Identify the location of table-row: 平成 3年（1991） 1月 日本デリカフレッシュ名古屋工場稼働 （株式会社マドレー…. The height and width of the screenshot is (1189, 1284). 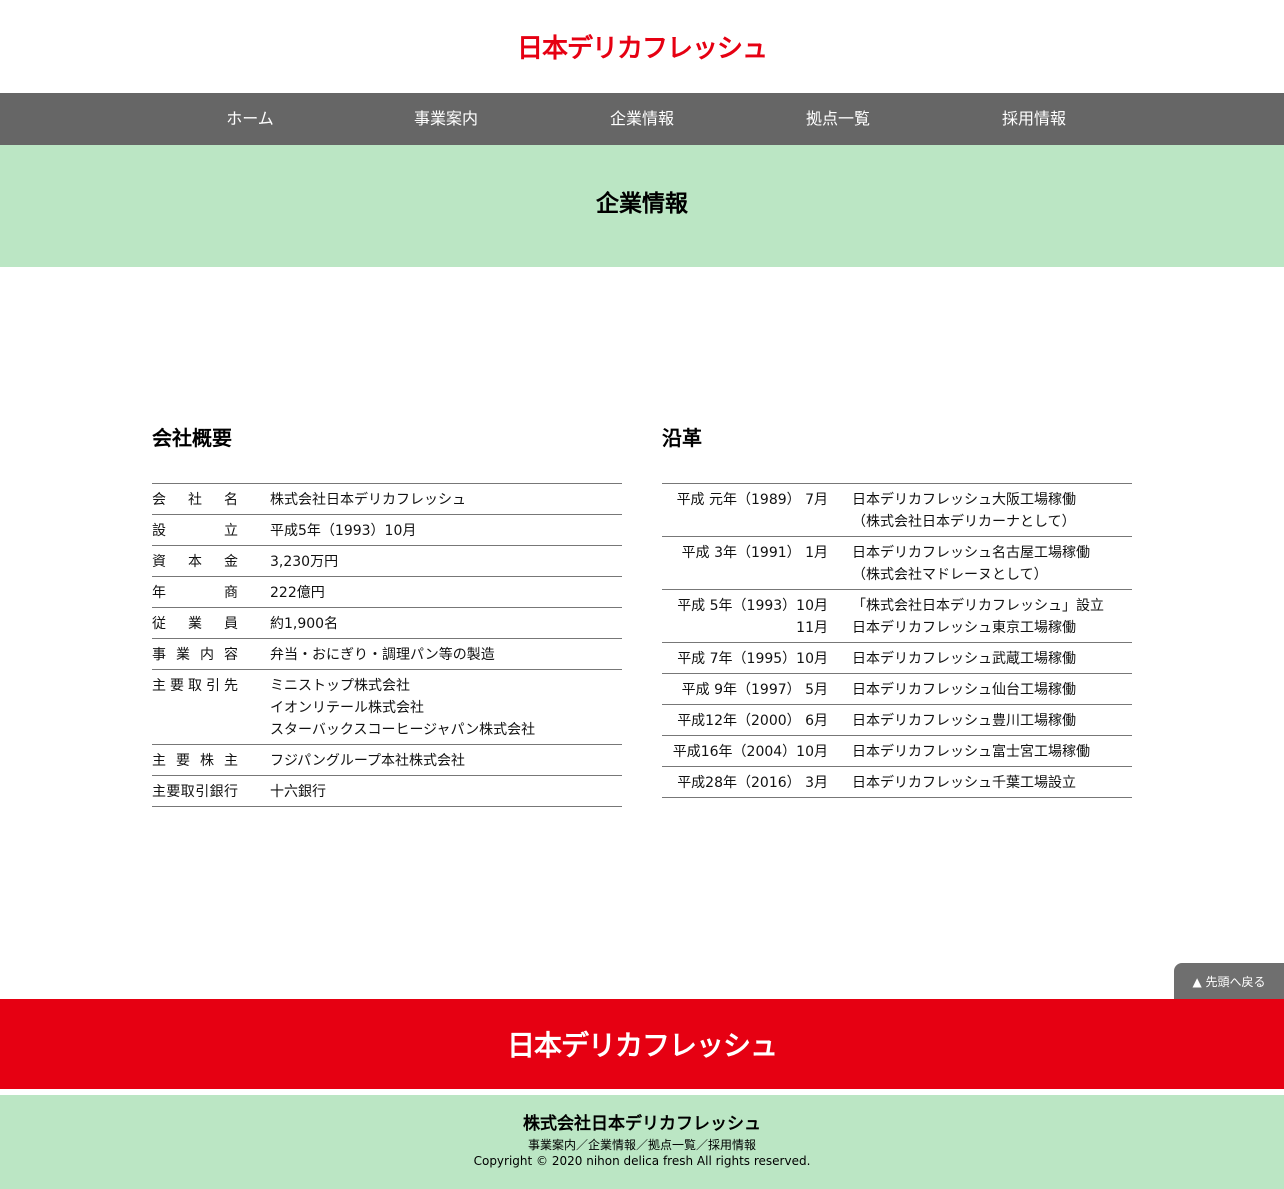
(897, 563).